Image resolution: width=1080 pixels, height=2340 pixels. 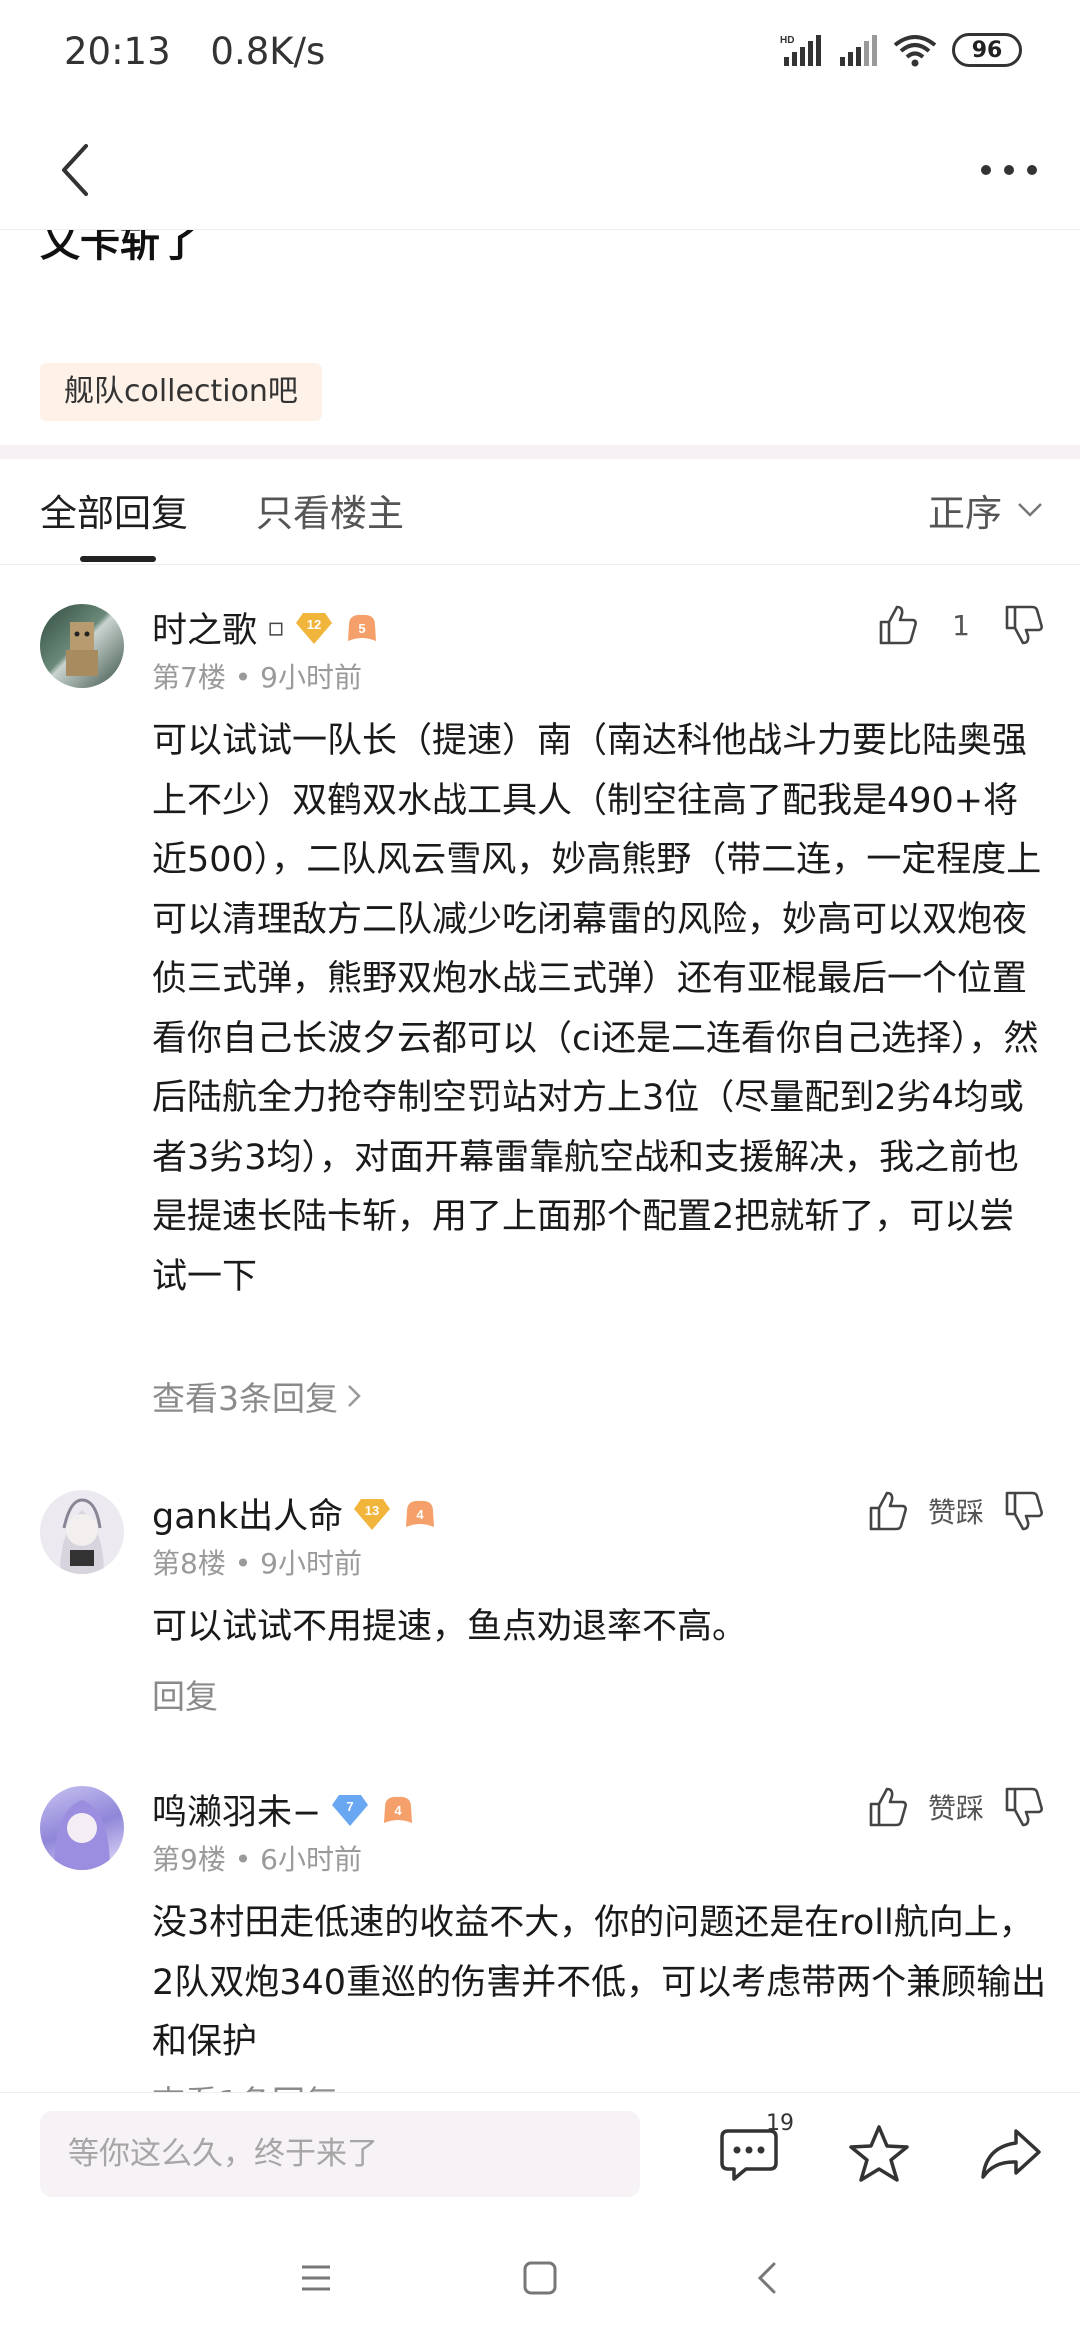 What do you see at coordinates (780, 2123) in the screenshot?
I see `comment-count: 19` at bounding box center [780, 2123].